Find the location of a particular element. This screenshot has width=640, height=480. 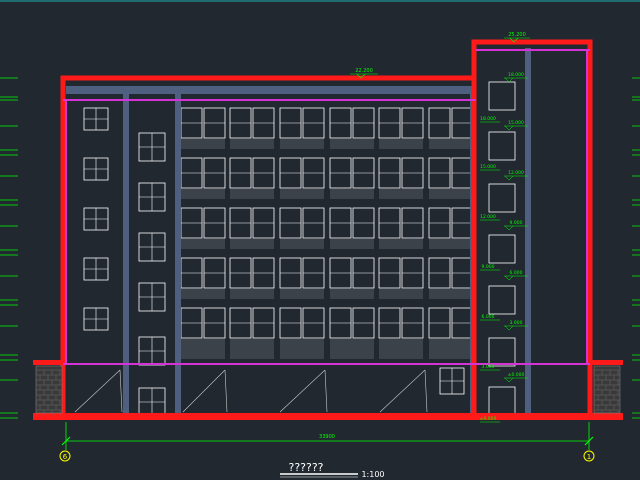

stair-level-label: 12.000 is located at coordinates (516, 173).